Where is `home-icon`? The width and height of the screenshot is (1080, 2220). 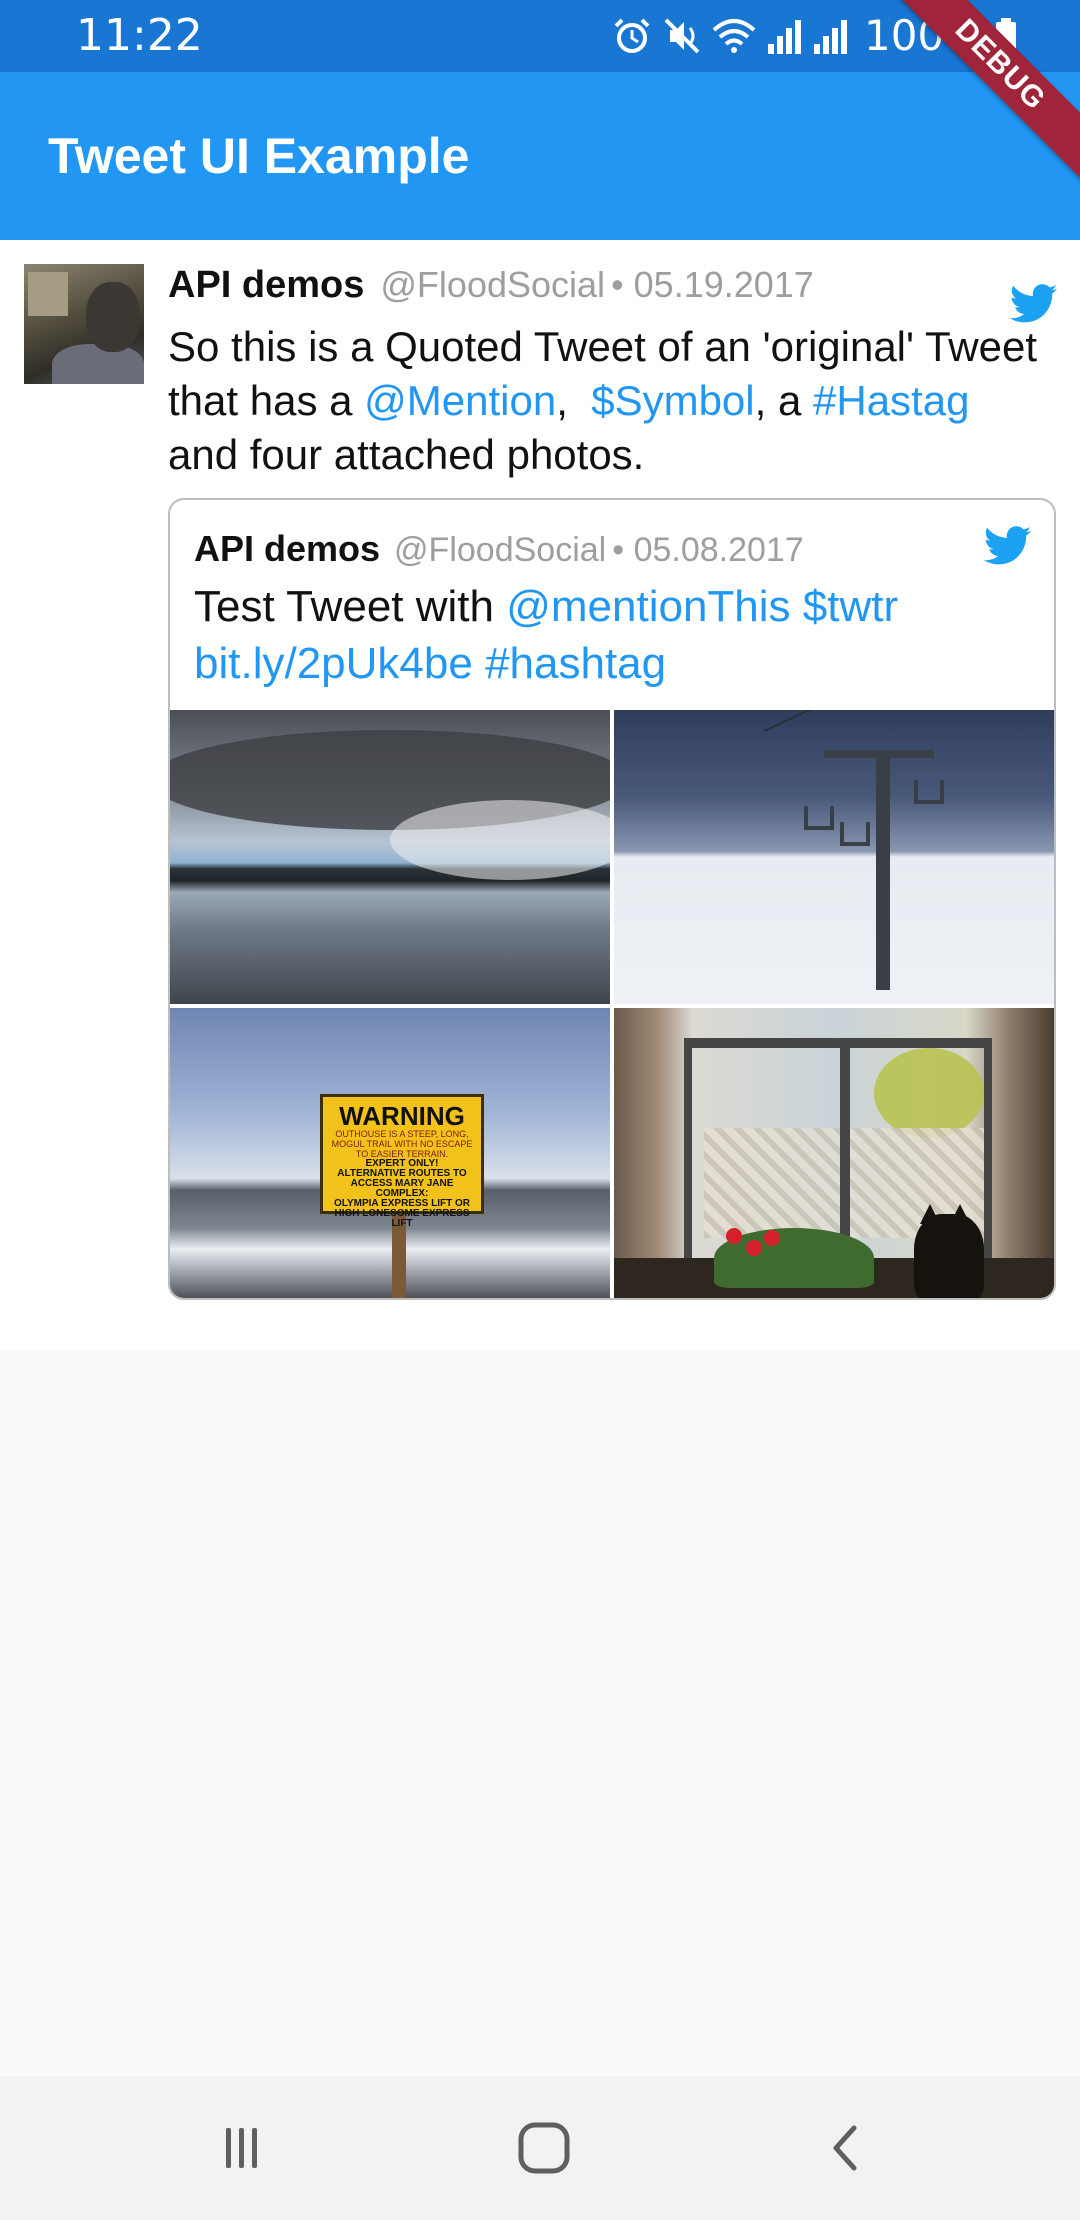 home-icon is located at coordinates (544, 2148).